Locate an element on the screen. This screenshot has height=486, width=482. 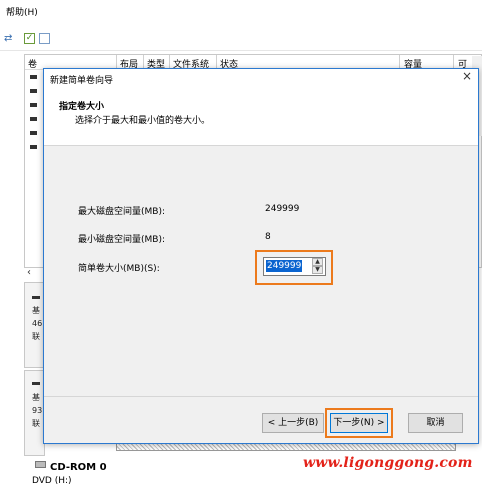
spin-up-icon: ▲ is located at coordinates (317, 262).